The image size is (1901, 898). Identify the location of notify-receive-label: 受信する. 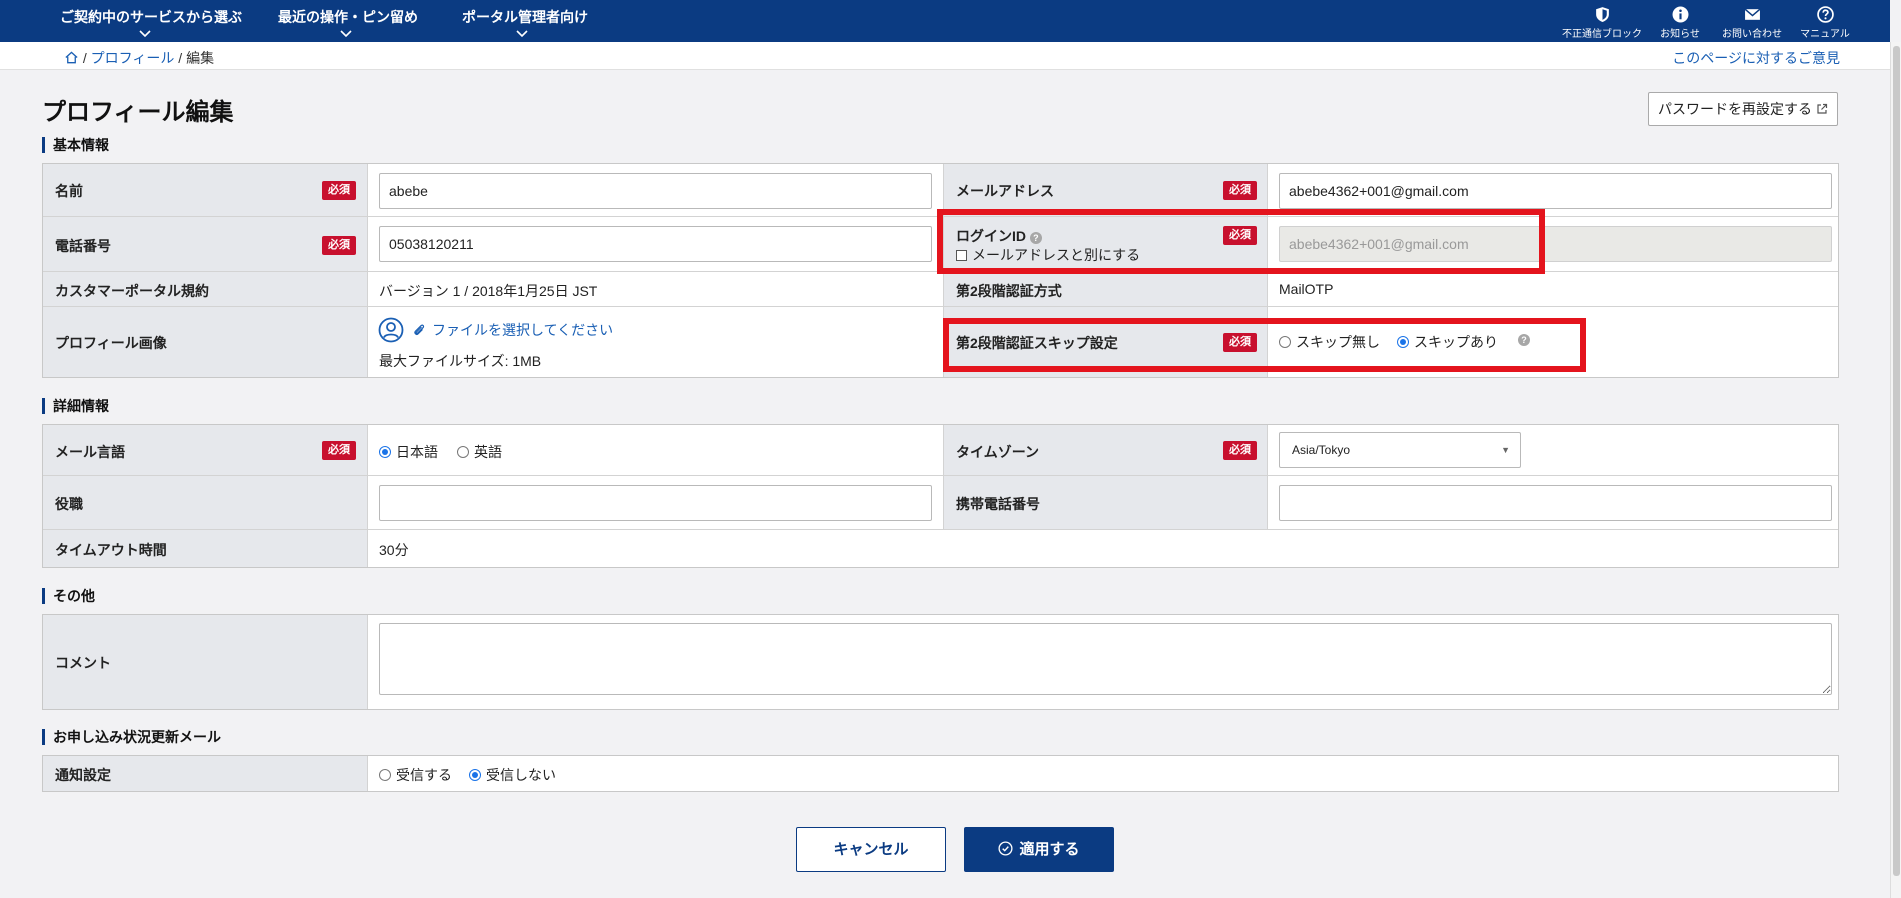
(424, 775).